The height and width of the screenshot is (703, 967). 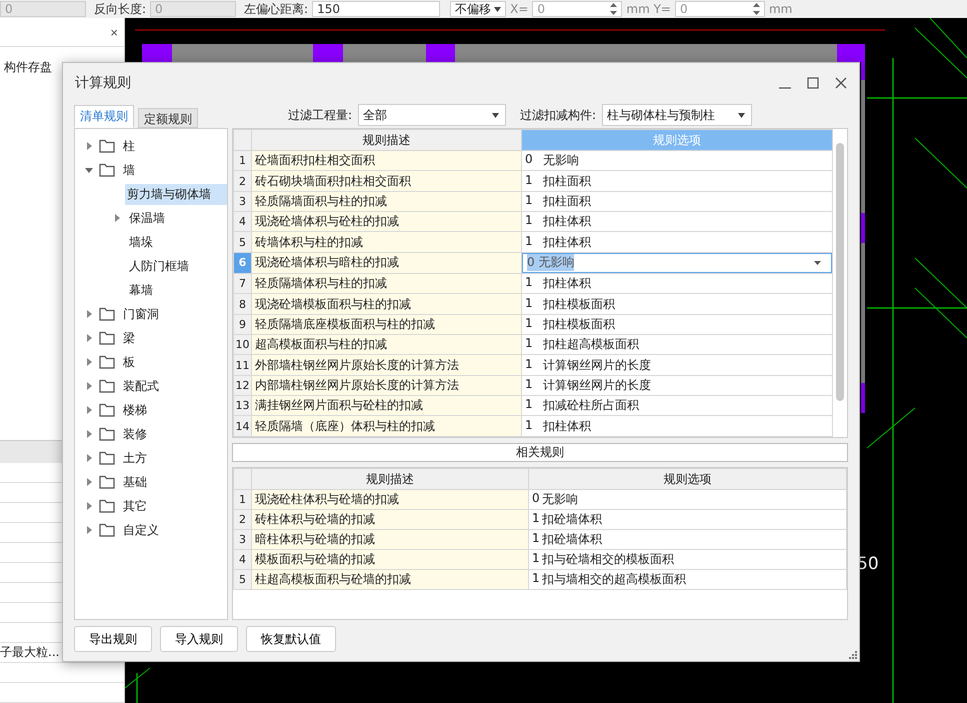 What do you see at coordinates (147, 218) in the screenshot?
I see `tree-item: 保温墙` at bounding box center [147, 218].